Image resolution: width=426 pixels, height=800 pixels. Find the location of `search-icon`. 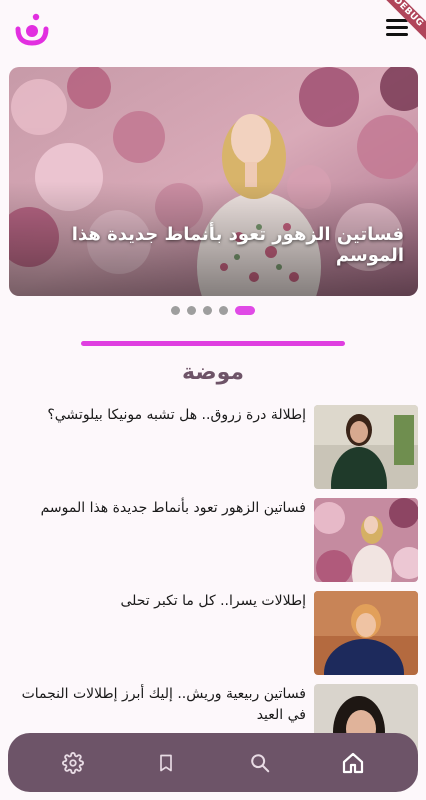

search-icon is located at coordinates (260, 762).